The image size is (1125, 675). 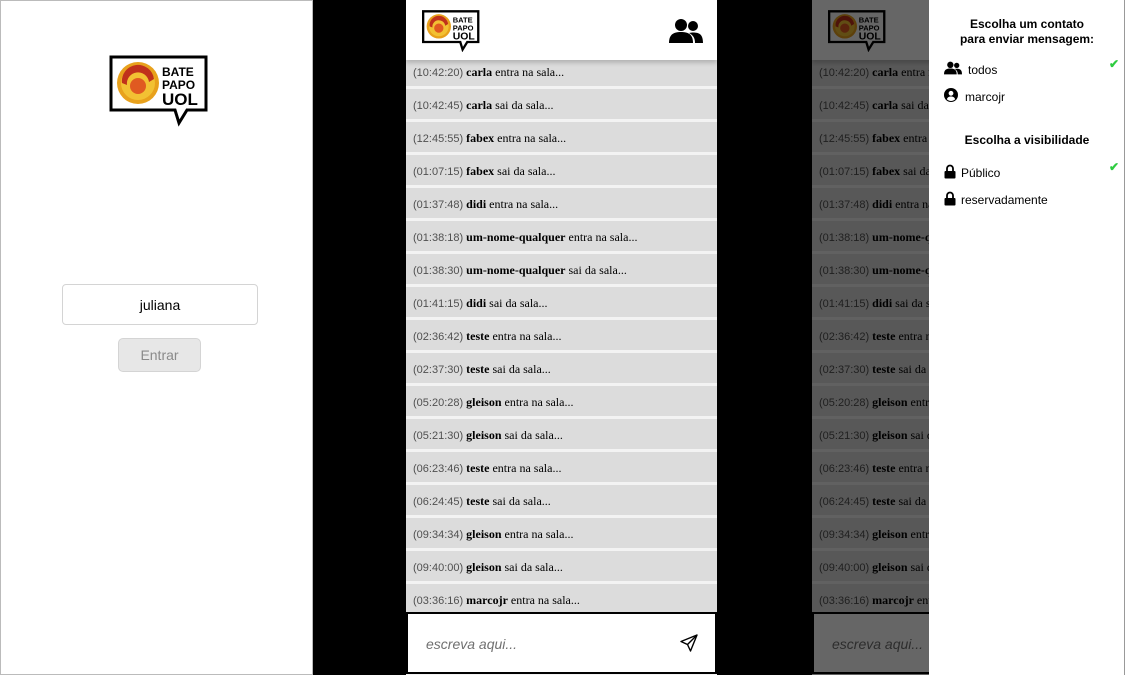 I want to click on message-time: (02:36:42), so click(x=438, y=337).